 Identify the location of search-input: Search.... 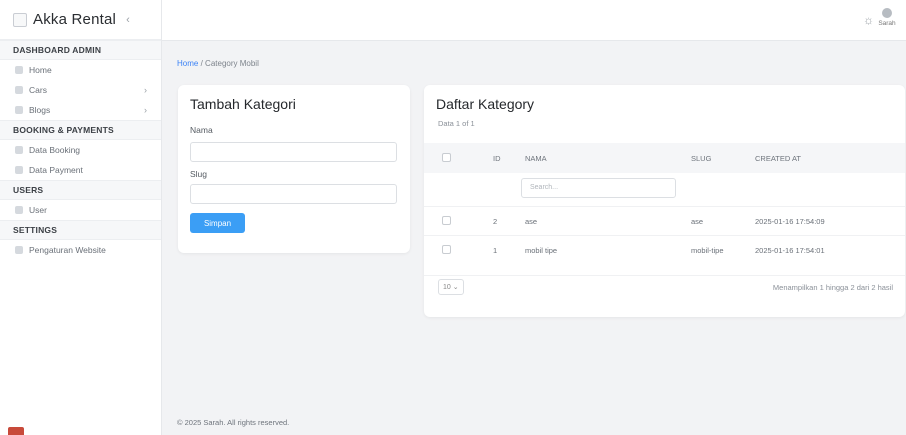
(598, 188).